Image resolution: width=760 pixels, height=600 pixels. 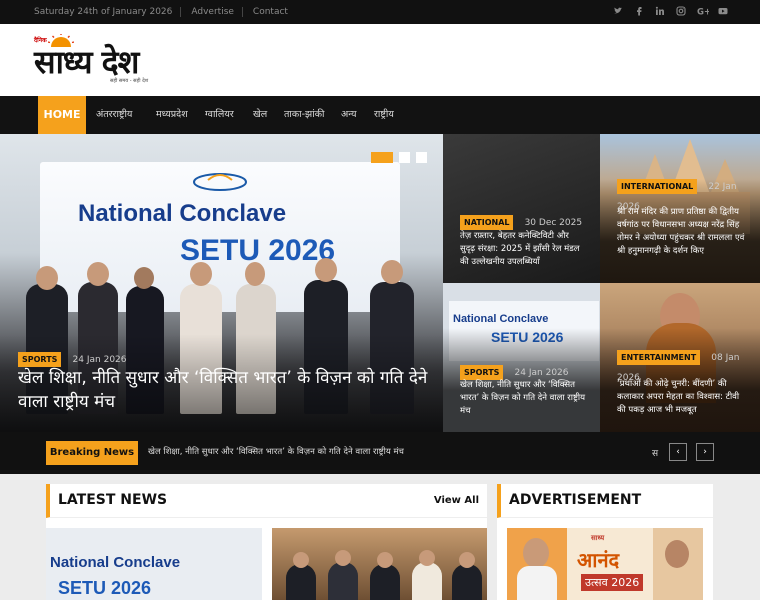 I want to click on google-plus-icon: G+, so click(x=704, y=12).